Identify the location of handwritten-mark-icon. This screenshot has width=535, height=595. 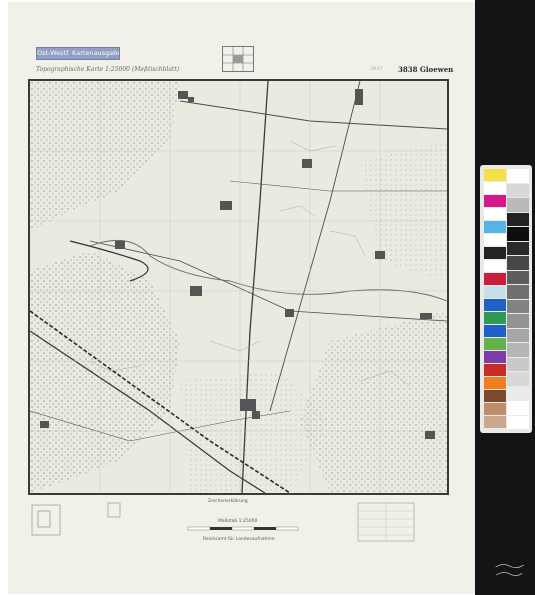
(509, 570).